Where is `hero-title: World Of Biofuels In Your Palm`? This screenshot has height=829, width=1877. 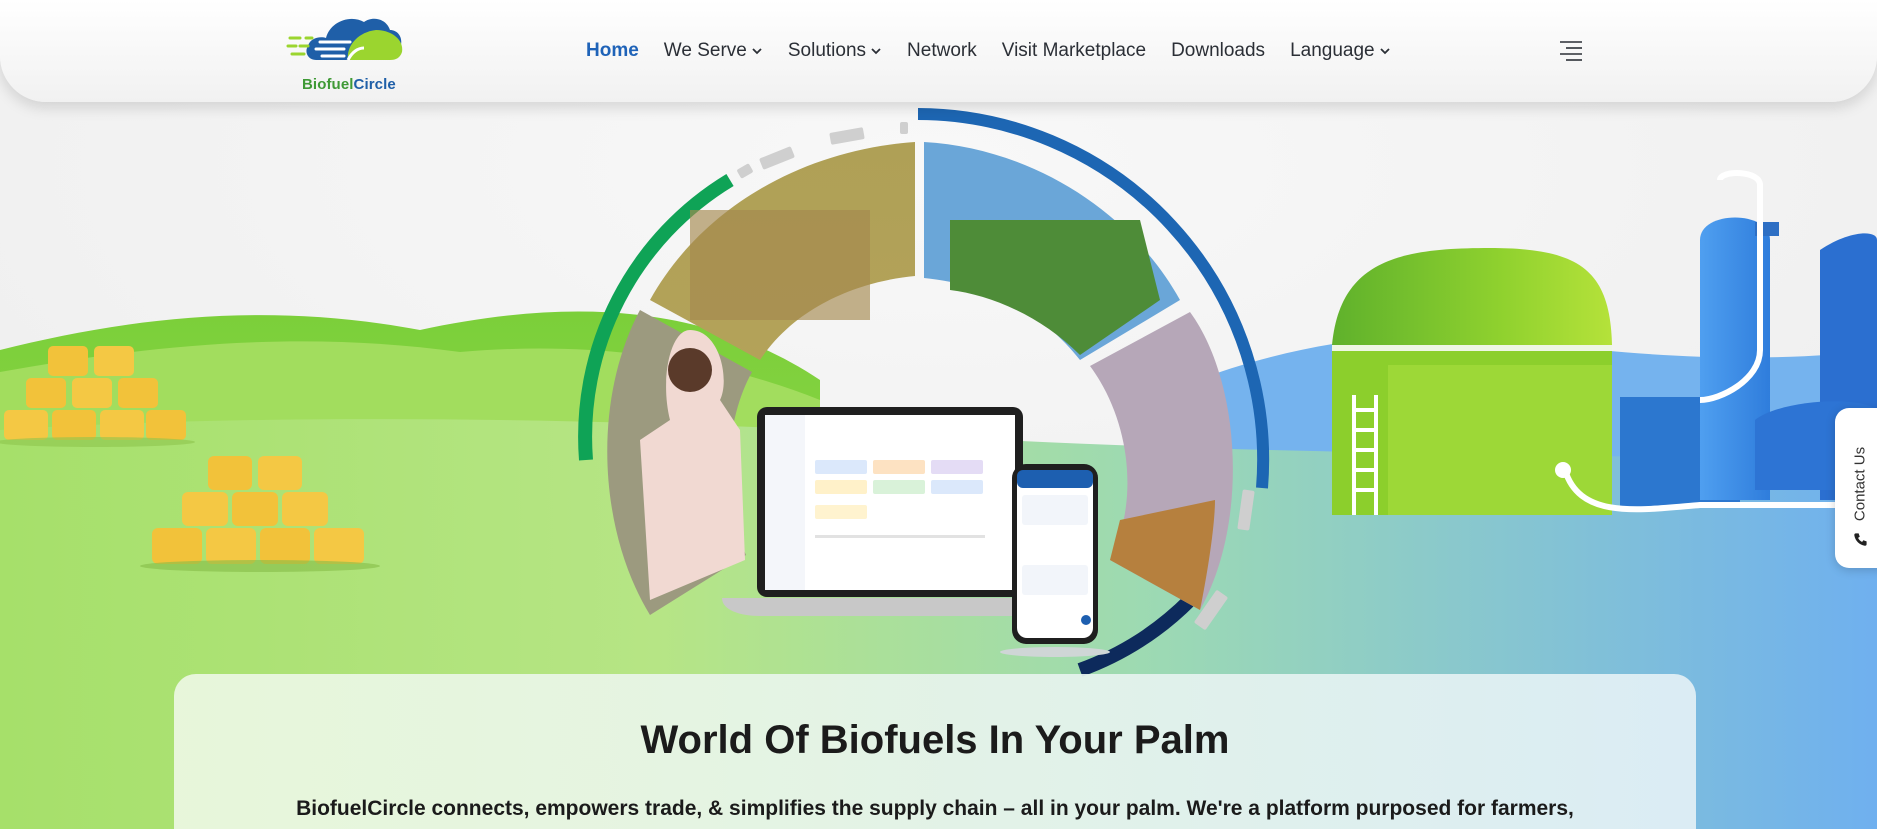
hero-title: World Of Biofuels In Your Palm is located at coordinates (935, 740).